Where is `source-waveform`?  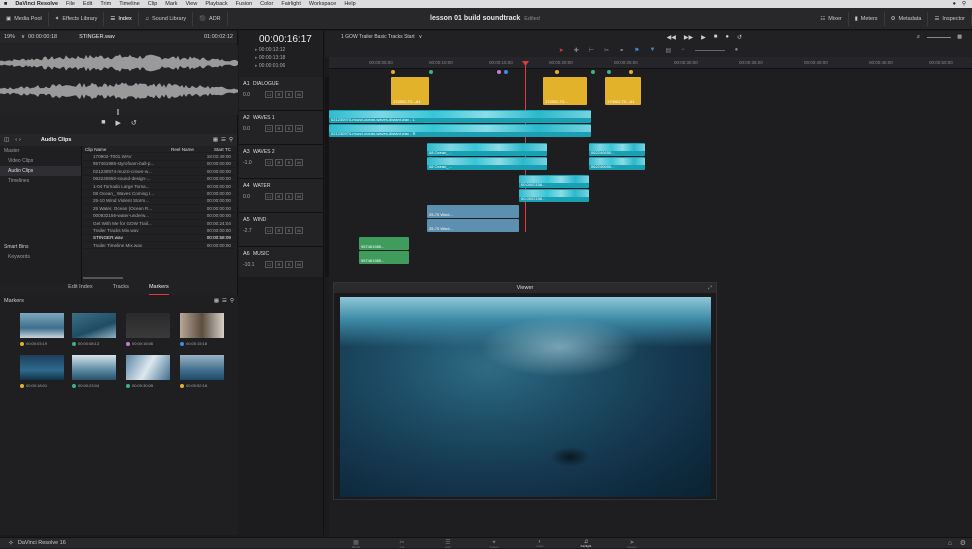 source-waveform is located at coordinates (119, 80).